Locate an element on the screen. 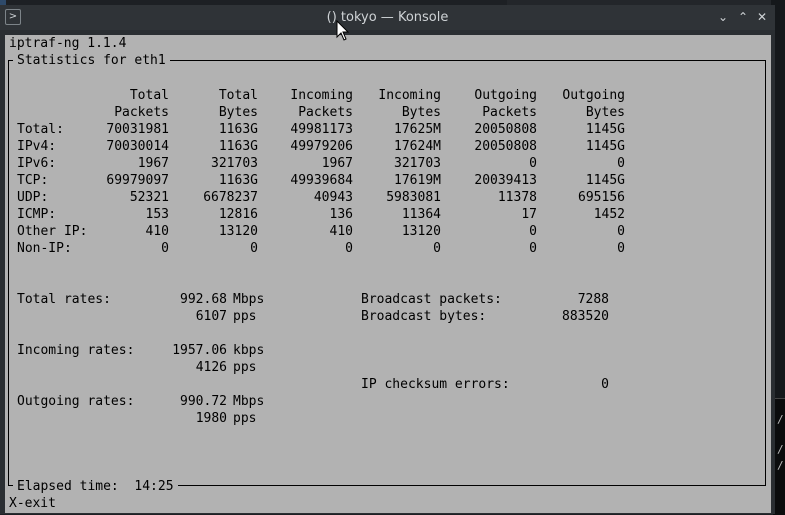 This screenshot has height=515, width=785. close-button: ✕ is located at coordinates (762, 17).